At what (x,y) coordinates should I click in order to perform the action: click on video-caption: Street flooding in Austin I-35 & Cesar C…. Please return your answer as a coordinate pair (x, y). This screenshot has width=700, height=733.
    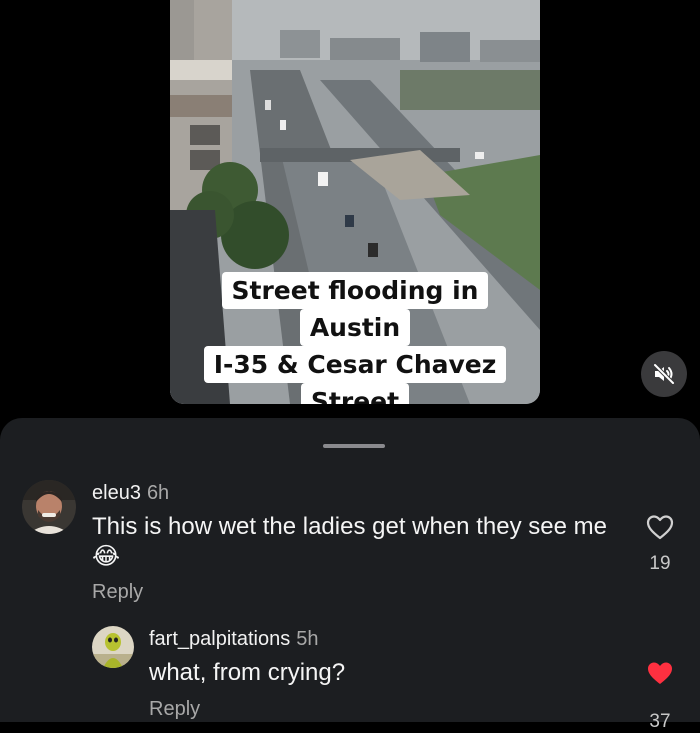
    Looking at the image, I should click on (355, 338).